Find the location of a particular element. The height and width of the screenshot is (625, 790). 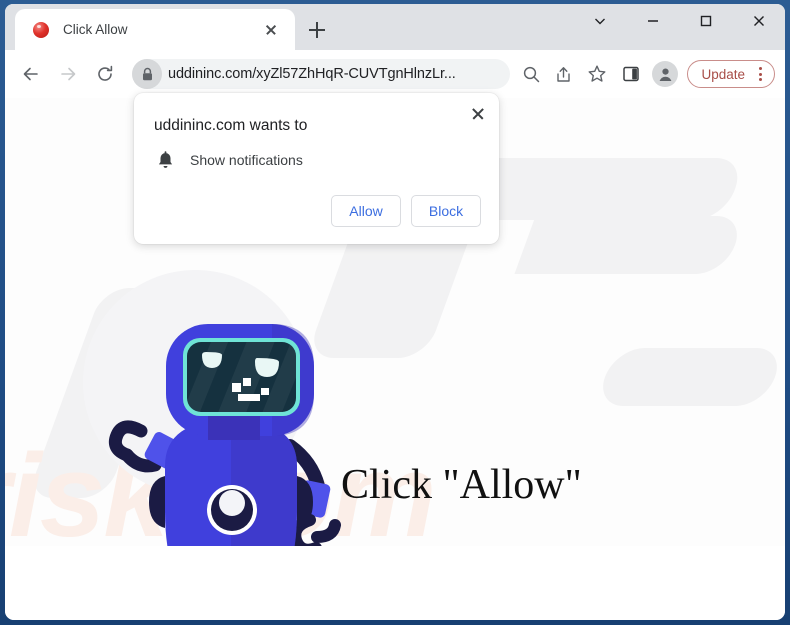

maximize-icon is located at coordinates (705, 21).